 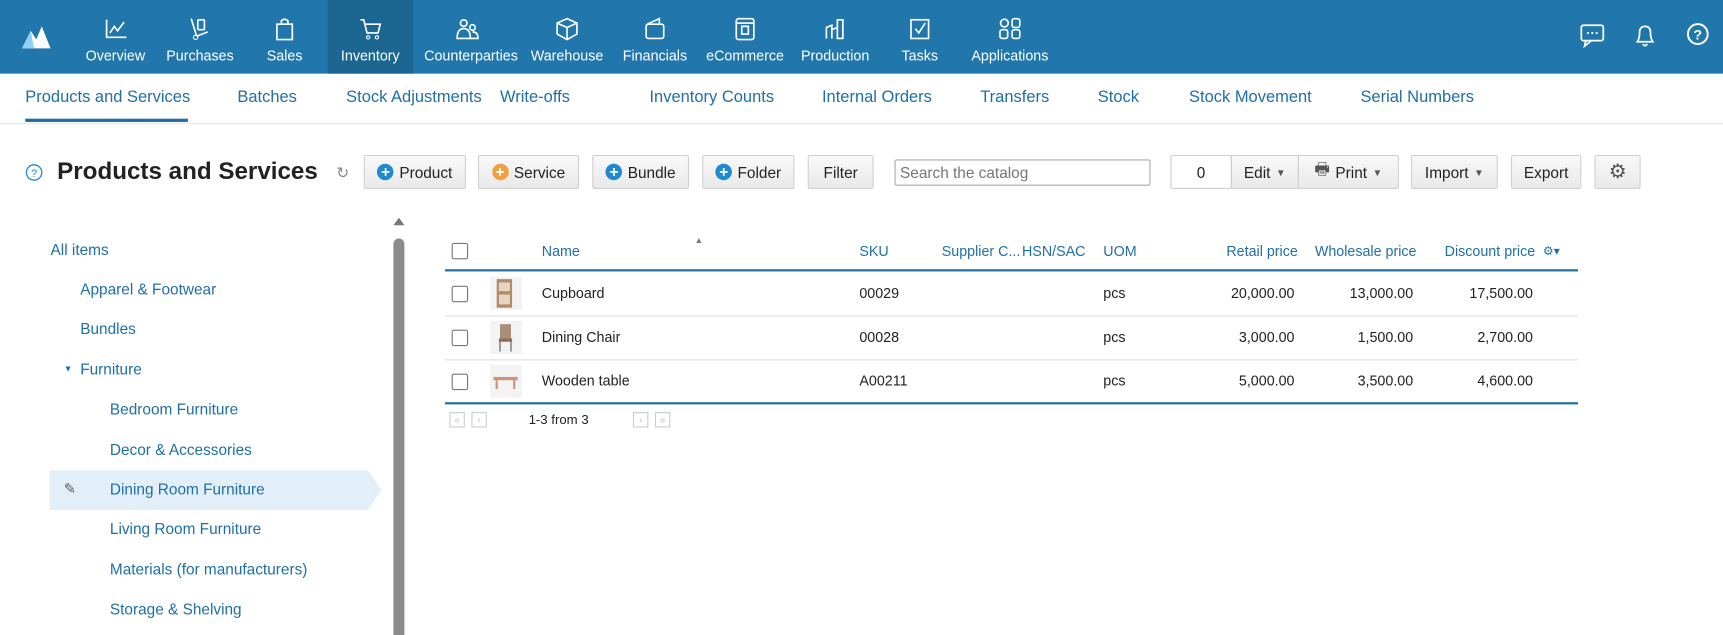 What do you see at coordinates (1054, 251) in the screenshot?
I see `col-hsn-sac: HSN/SAC` at bounding box center [1054, 251].